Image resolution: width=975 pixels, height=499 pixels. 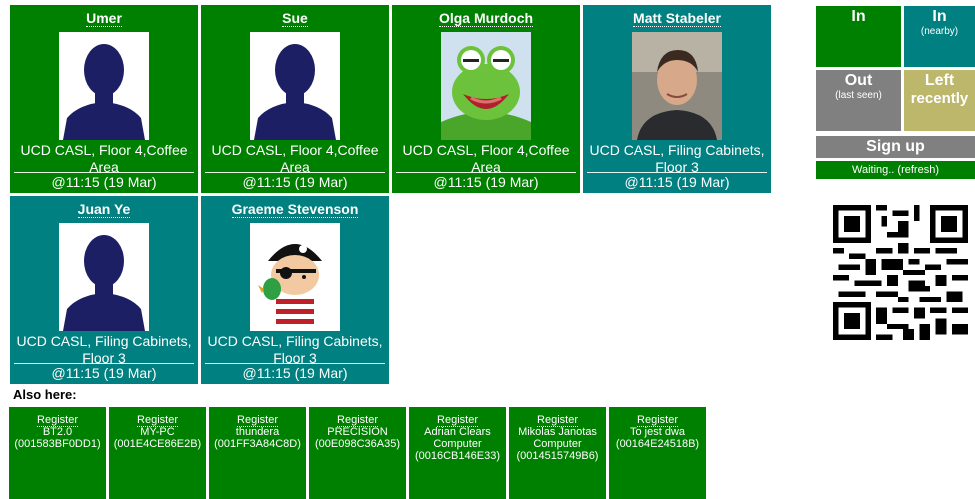 I want to click on device-card: Register thundera (001FF3A84C8D), so click(x=257, y=453).